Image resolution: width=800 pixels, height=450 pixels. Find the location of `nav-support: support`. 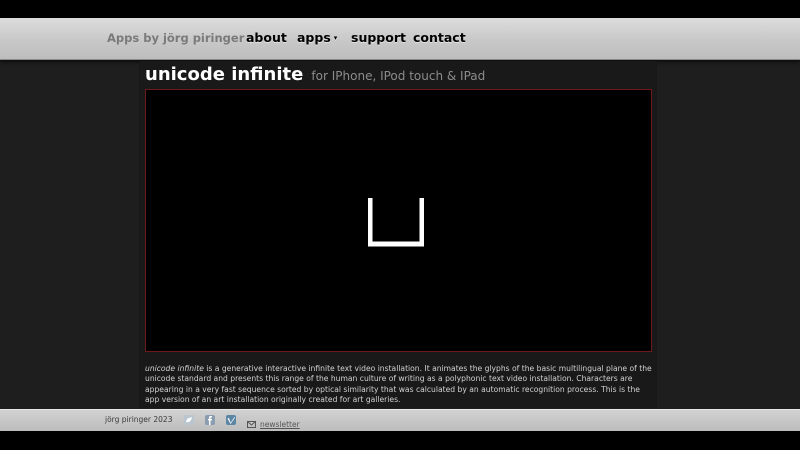

nav-support: support is located at coordinates (378, 37).